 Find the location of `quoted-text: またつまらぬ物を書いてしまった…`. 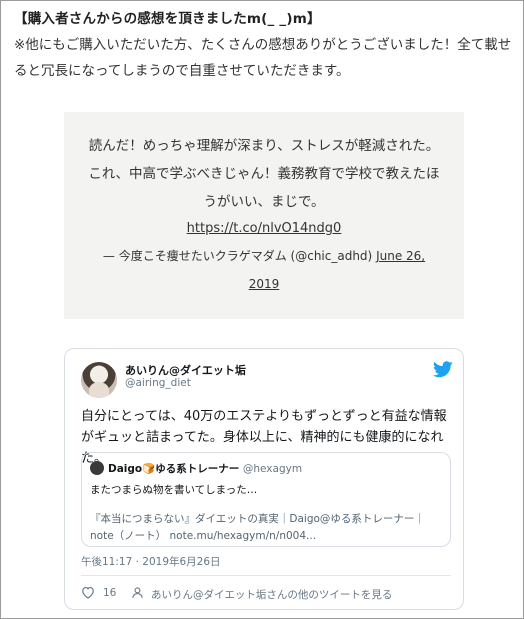

quoted-text: またつまらぬ物を書いてしまった… is located at coordinates (174, 490).